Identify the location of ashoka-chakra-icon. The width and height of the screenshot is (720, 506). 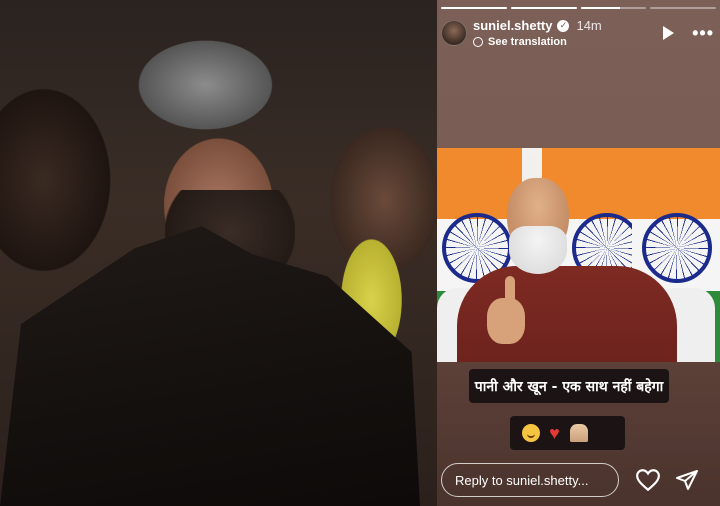
(677, 247).